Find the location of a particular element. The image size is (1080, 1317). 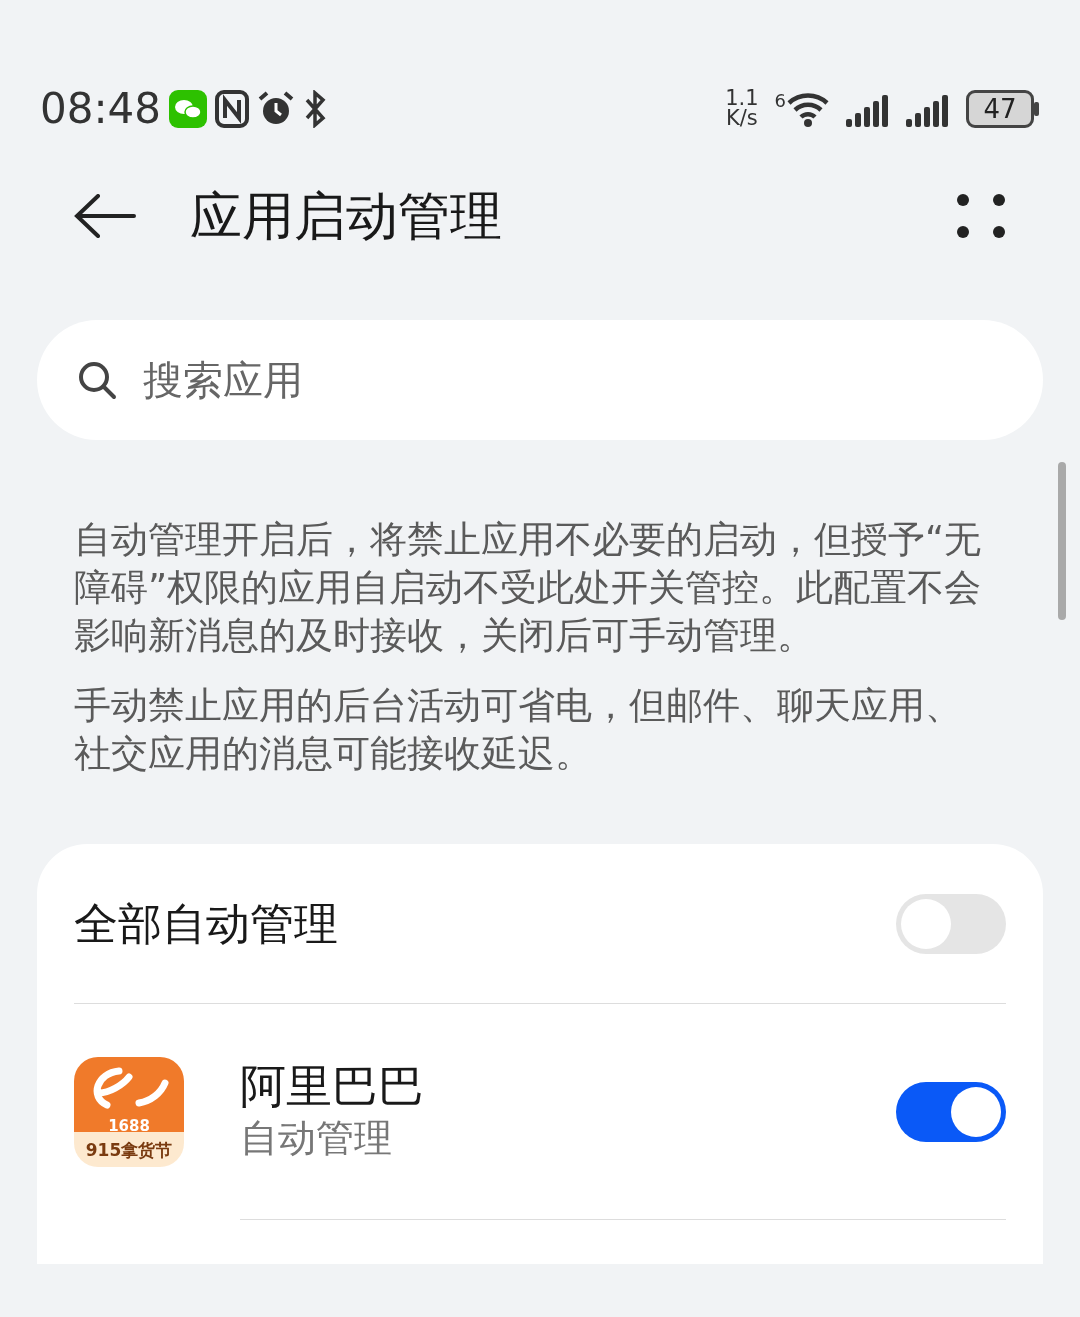

clock-time: 08:48 is located at coordinates (101, 109).